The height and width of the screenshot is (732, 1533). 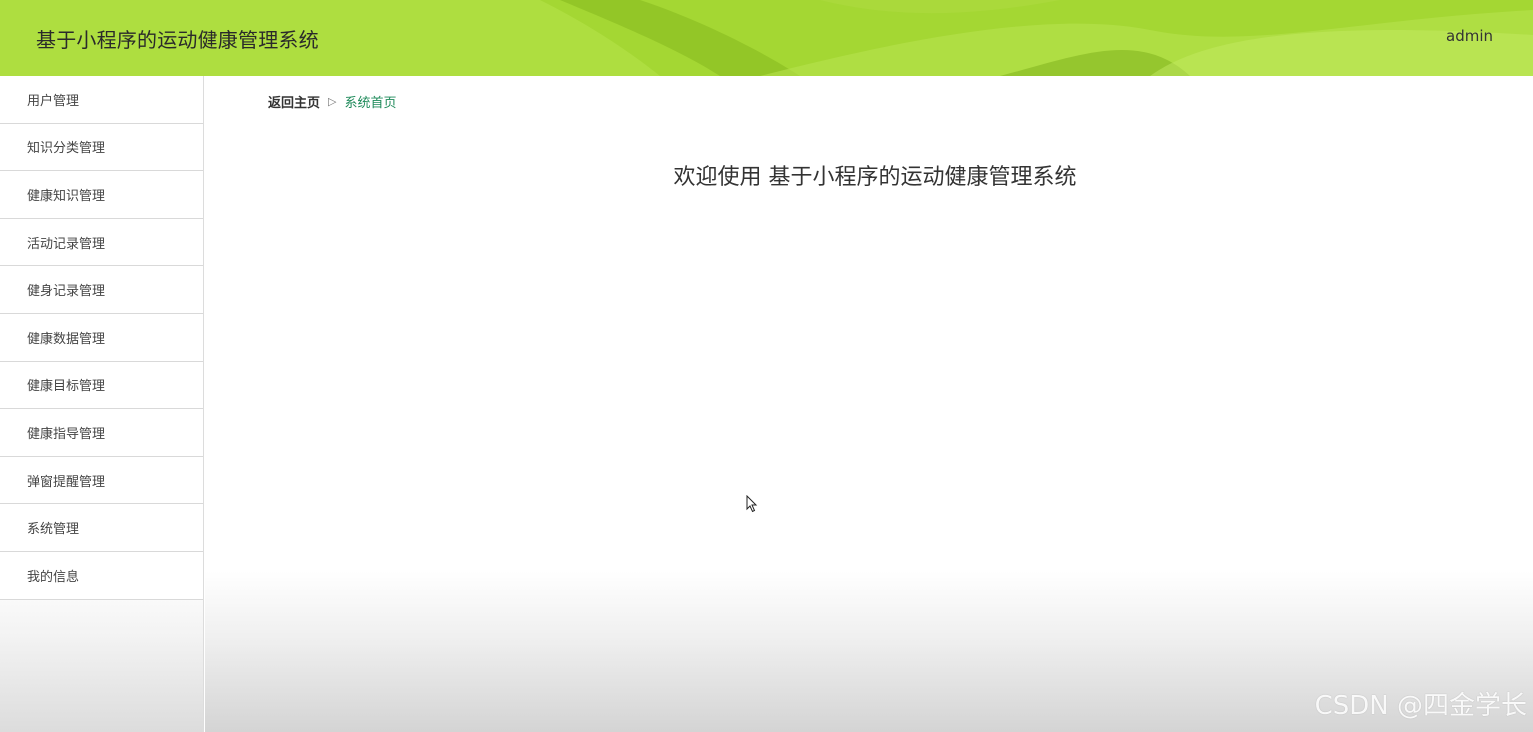 I want to click on sidebar-item-activity-records: 活动记录管理, so click(x=101, y=242).